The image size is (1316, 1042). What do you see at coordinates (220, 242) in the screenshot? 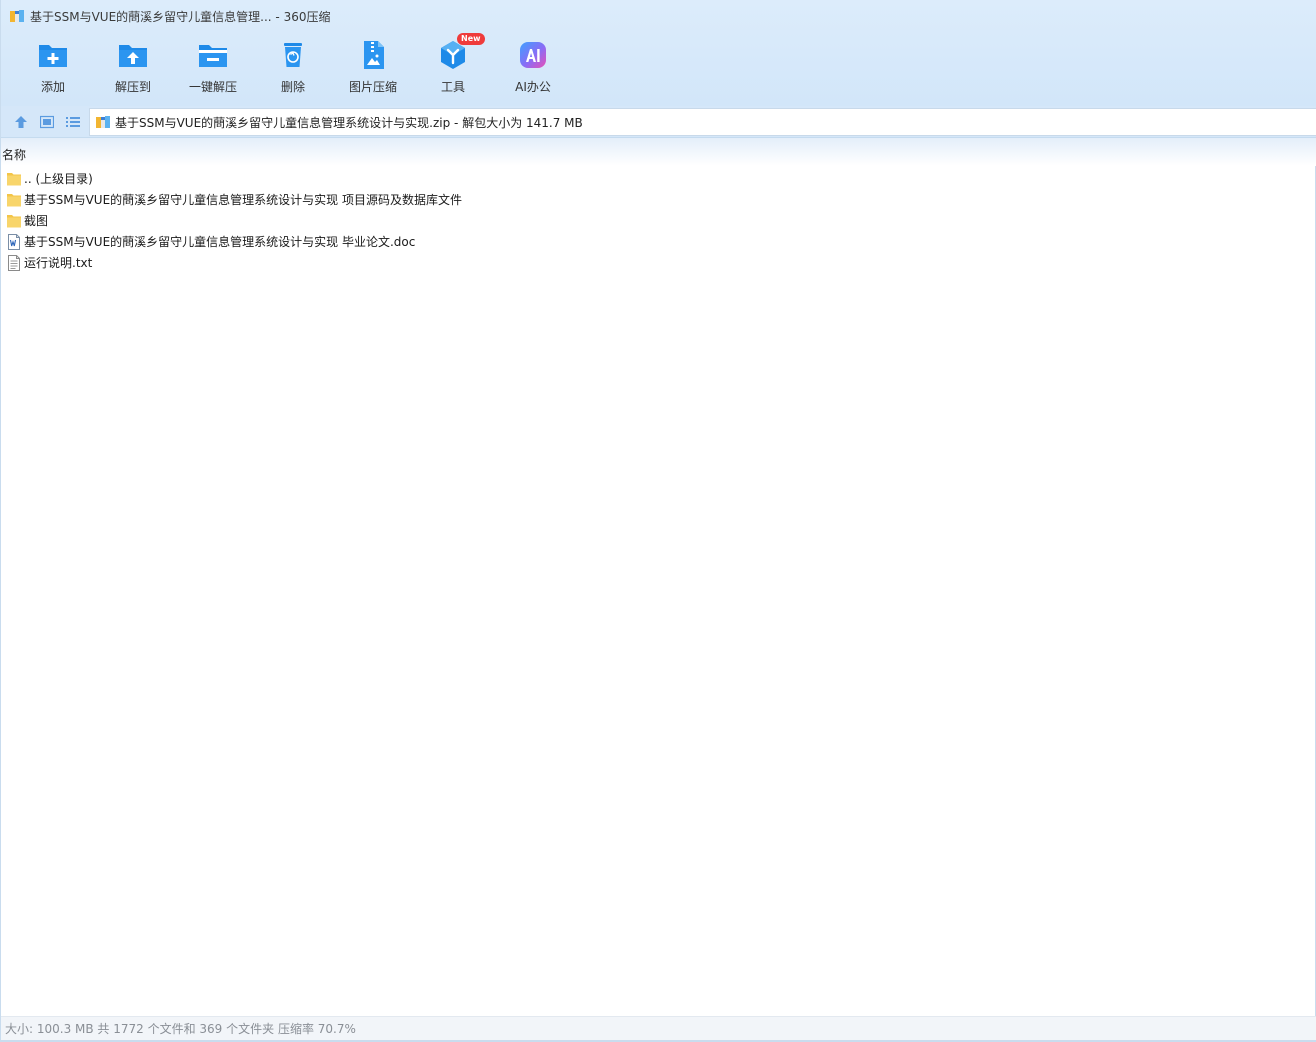
I see `file-name: 基于SSM与VUE的蔄溪乡留守儿童信息管理系统设计与实现 毕业论文.doc` at bounding box center [220, 242].